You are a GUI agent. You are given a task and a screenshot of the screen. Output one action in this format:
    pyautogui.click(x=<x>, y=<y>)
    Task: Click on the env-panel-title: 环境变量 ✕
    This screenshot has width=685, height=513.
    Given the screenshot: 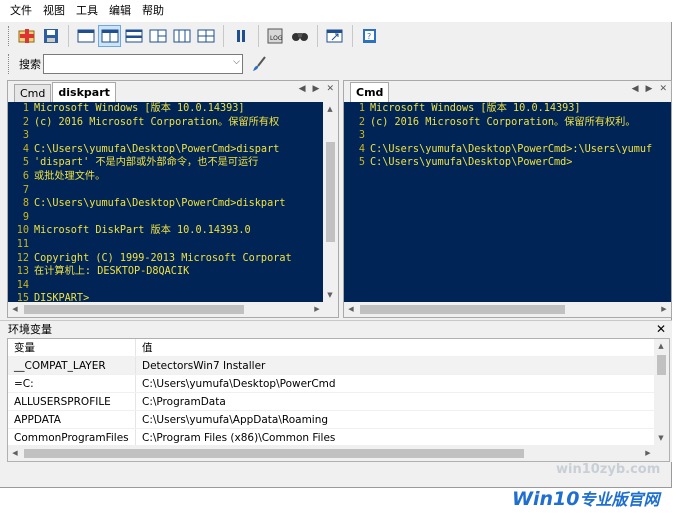 What is the action you would take?
    pyautogui.click(x=336, y=328)
    